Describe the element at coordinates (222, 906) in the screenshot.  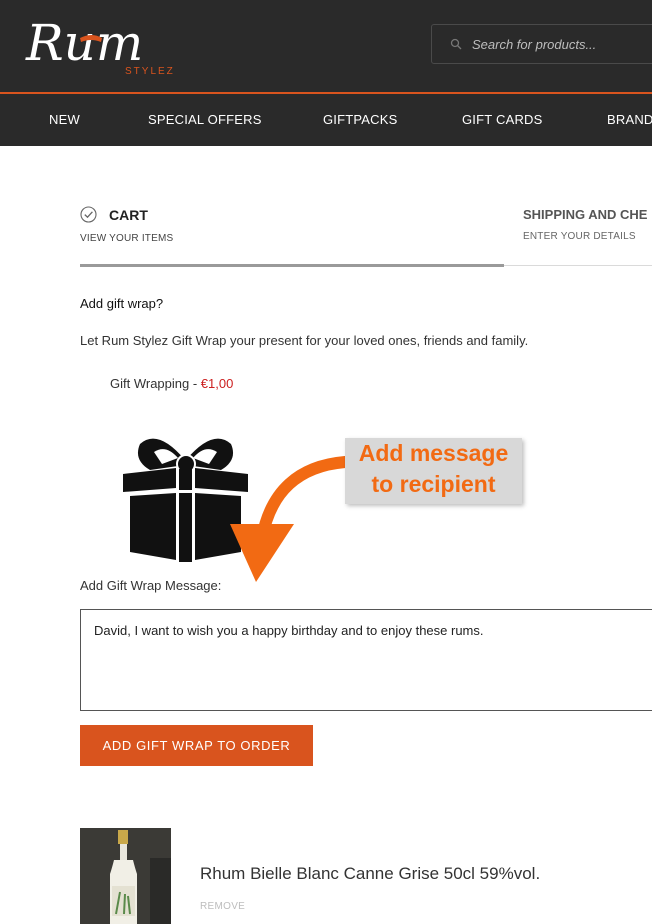
I see `remove-link: REMOVE` at that location.